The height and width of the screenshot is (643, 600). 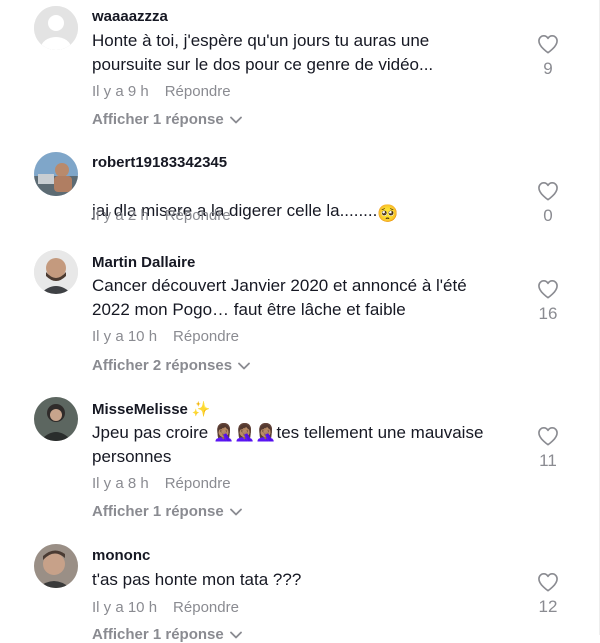 I want to click on like-button: 12, so click(x=548, y=594).